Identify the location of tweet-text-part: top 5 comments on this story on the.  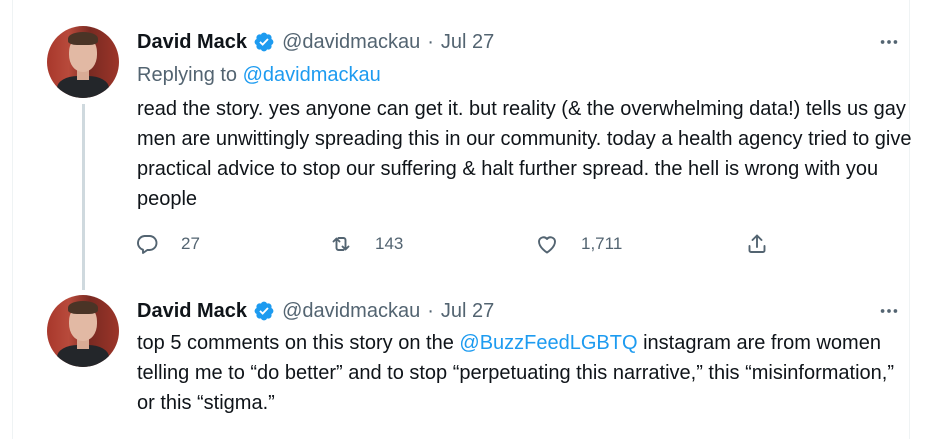
(298, 343).